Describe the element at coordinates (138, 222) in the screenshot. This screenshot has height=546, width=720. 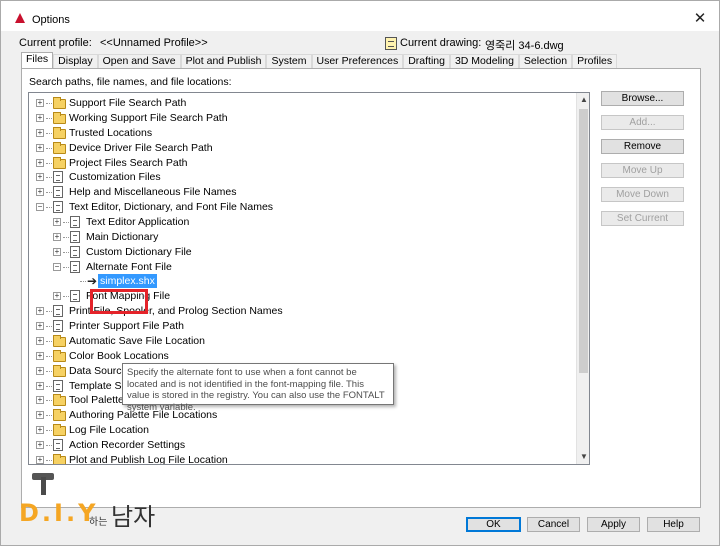
I see `tree-item-label: Text Editor Application` at that location.